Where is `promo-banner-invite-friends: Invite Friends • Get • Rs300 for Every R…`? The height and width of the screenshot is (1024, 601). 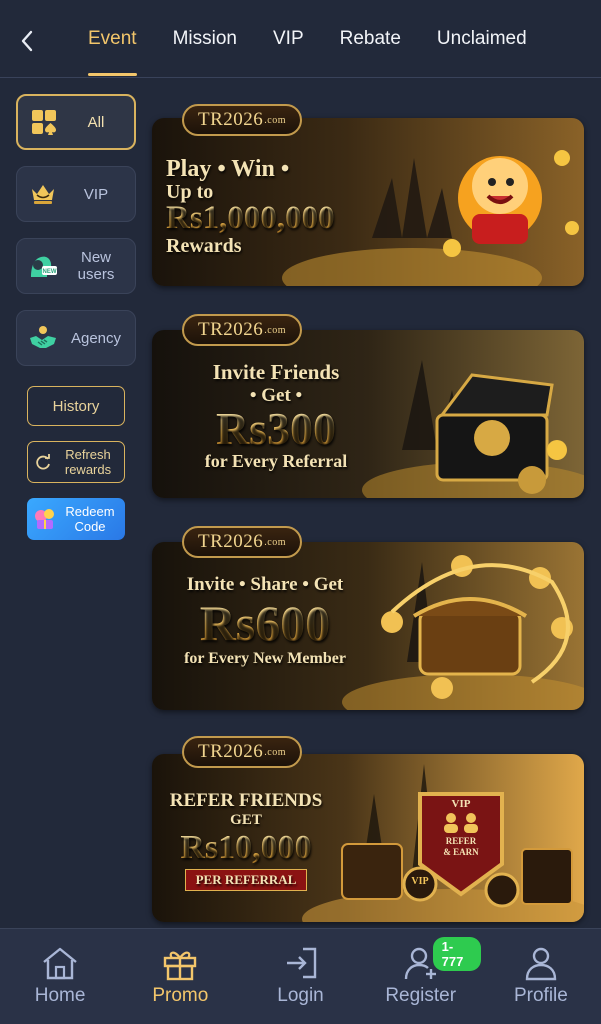
promo-banner-invite-friends: Invite Friends • Get • Rs300 for Every R… is located at coordinates (368, 414).